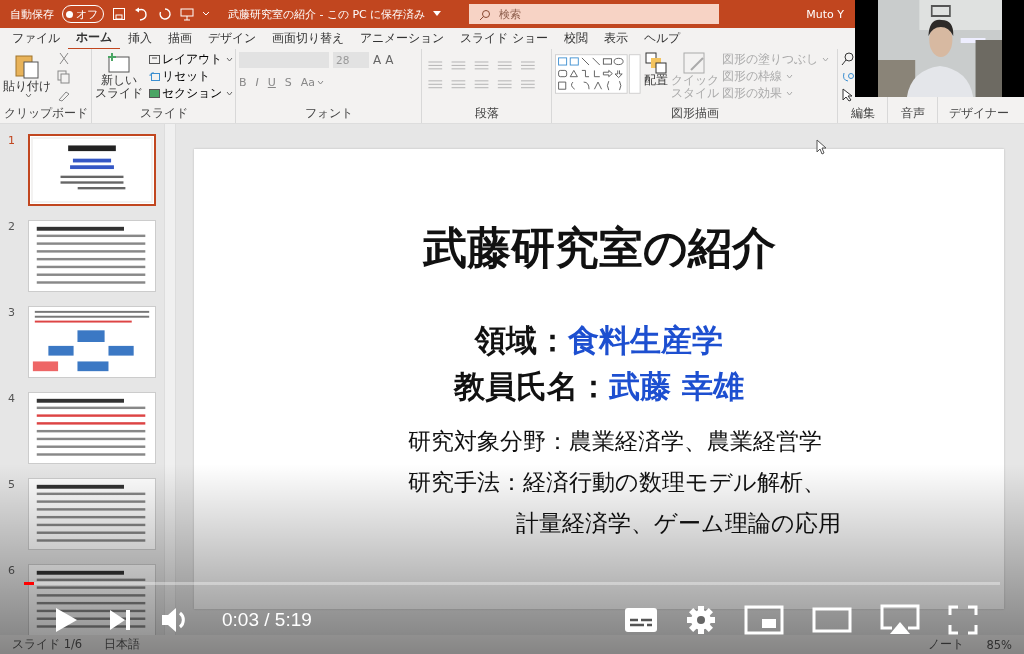 This screenshot has width=1024, height=654. I want to click on reset-icon, so click(154, 76).